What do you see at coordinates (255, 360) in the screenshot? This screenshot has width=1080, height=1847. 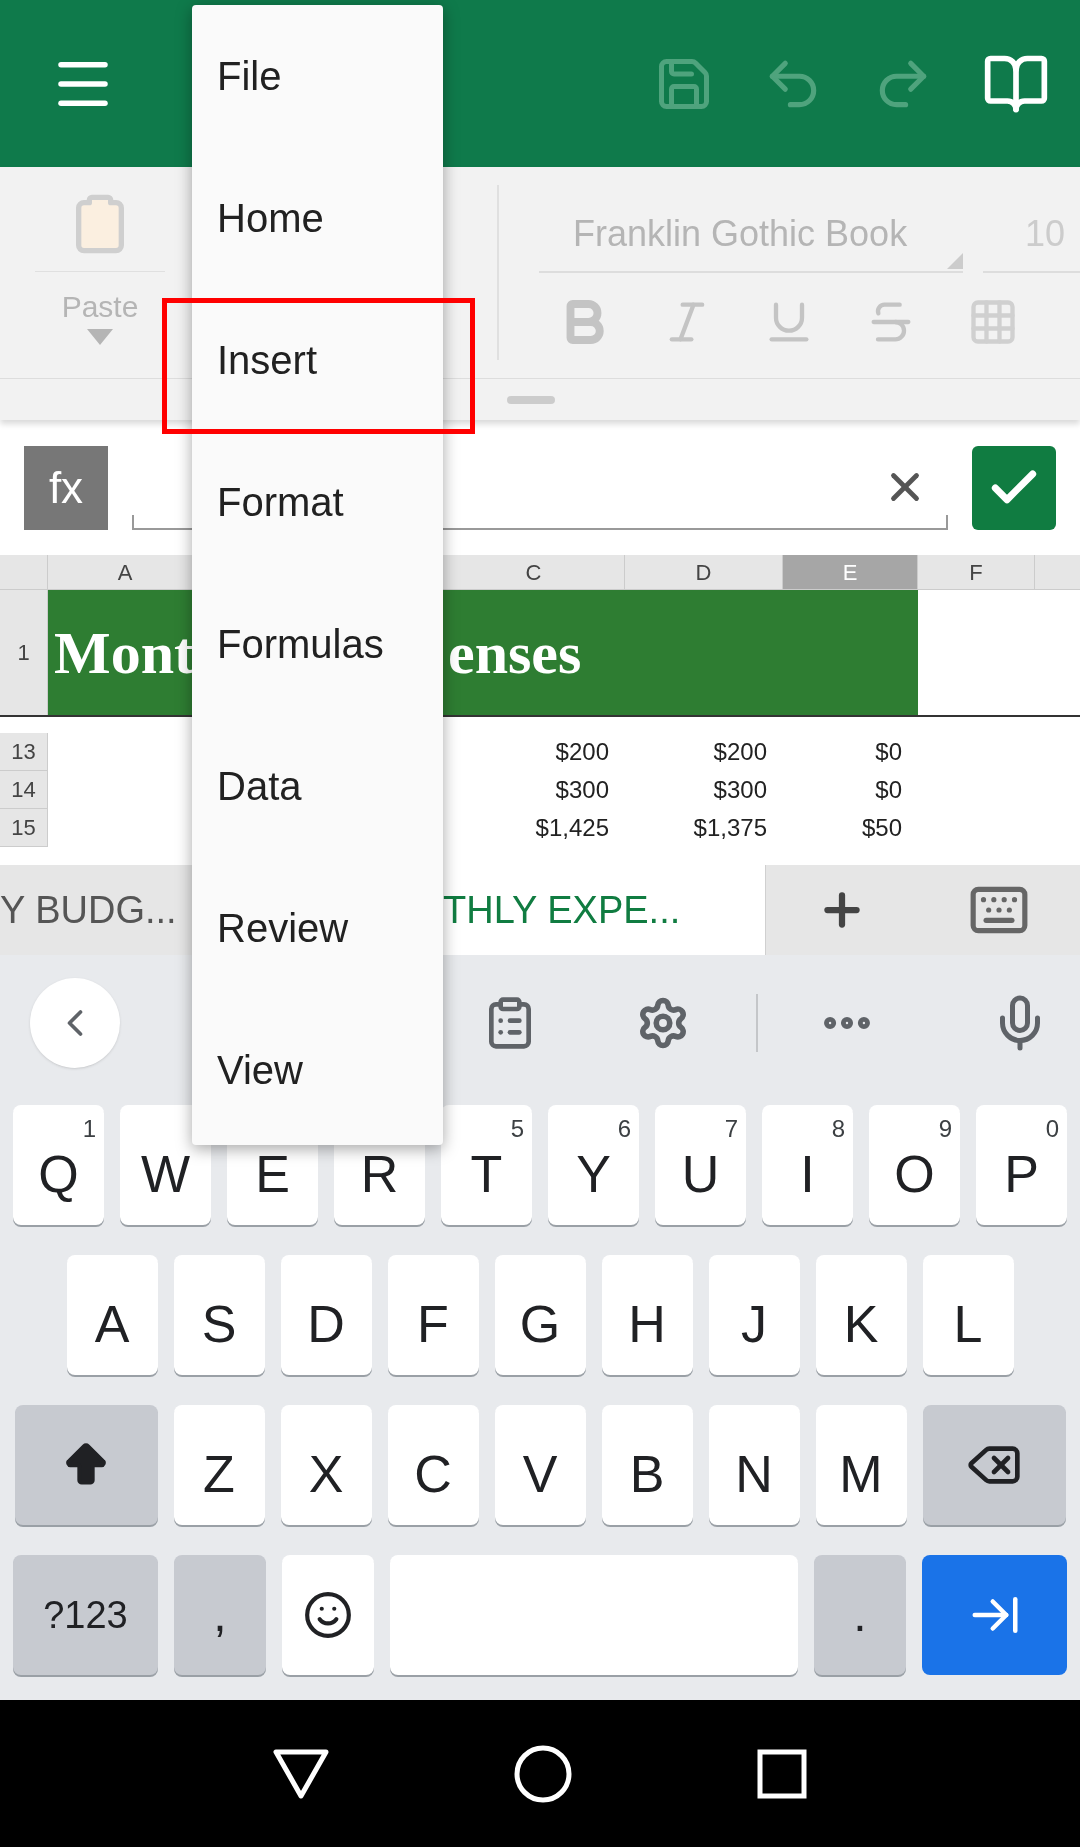 I see `menu-item: Insert` at bounding box center [255, 360].